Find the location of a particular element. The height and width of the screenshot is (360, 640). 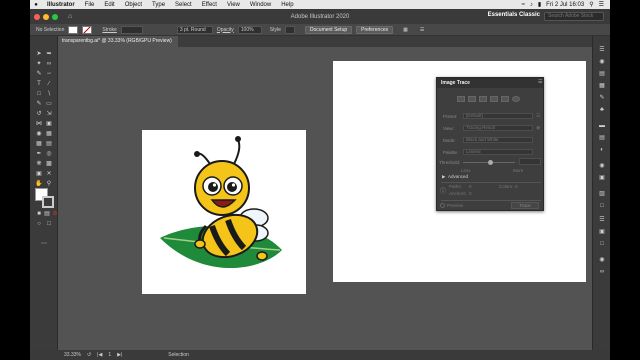

gradient-tool-icon: ▤ is located at coordinates (49, 144).